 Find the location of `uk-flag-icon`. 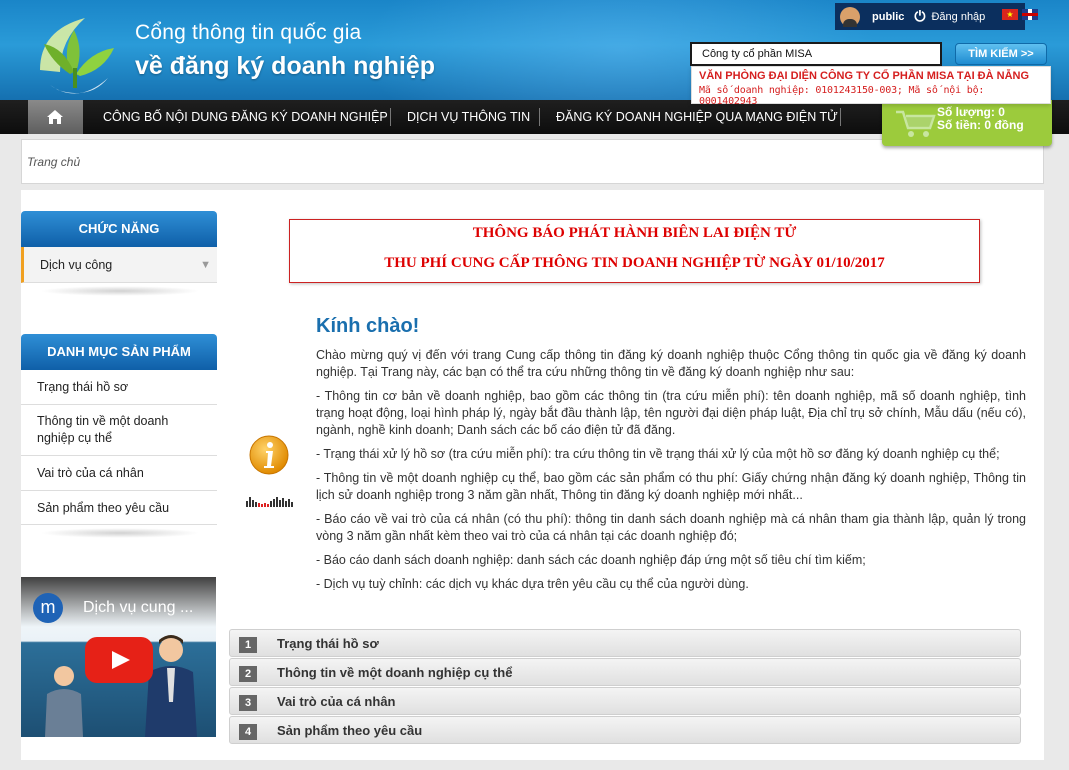

uk-flag-icon is located at coordinates (1030, 14).